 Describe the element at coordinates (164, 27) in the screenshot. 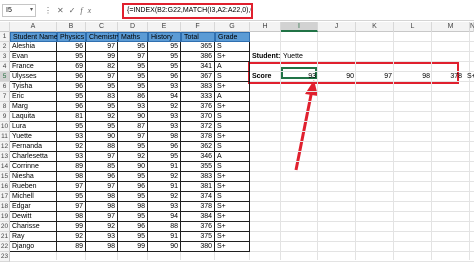

I see `column-header-e: E` at that location.